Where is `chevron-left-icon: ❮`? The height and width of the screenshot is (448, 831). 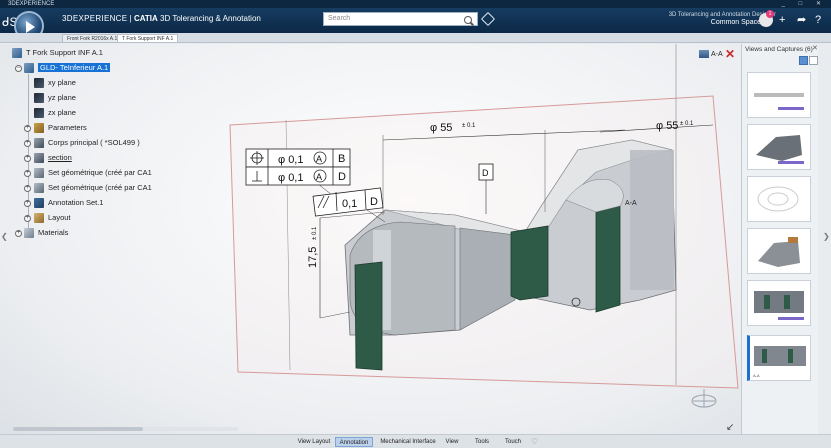
chevron-left-icon: ❮ is located at coordinates (4, 236).